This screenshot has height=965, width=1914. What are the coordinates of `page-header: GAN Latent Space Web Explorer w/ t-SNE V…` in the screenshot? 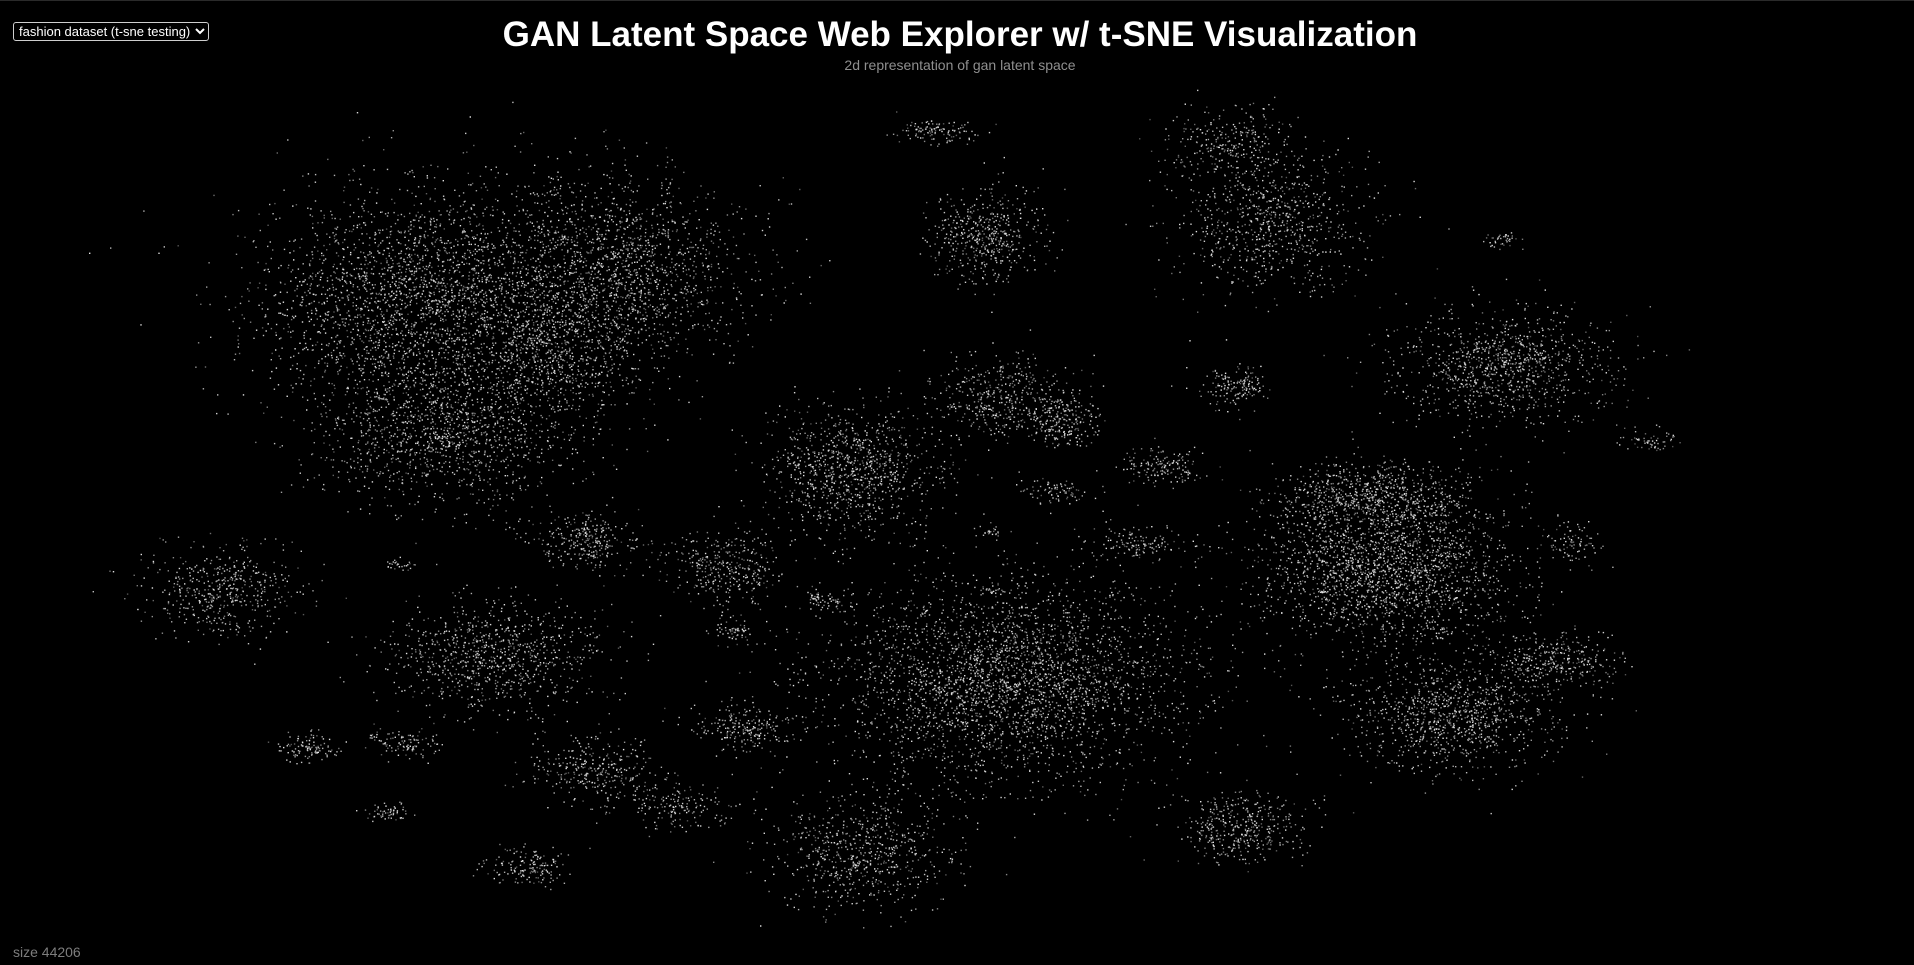 It's located at (957, 43).